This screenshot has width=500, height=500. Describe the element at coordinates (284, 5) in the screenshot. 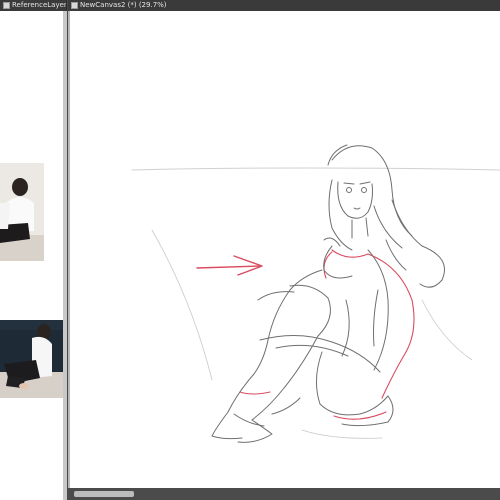

I see `canvas-window-titlebar: NewCanvas2 (*) (29.7%)` at that location.